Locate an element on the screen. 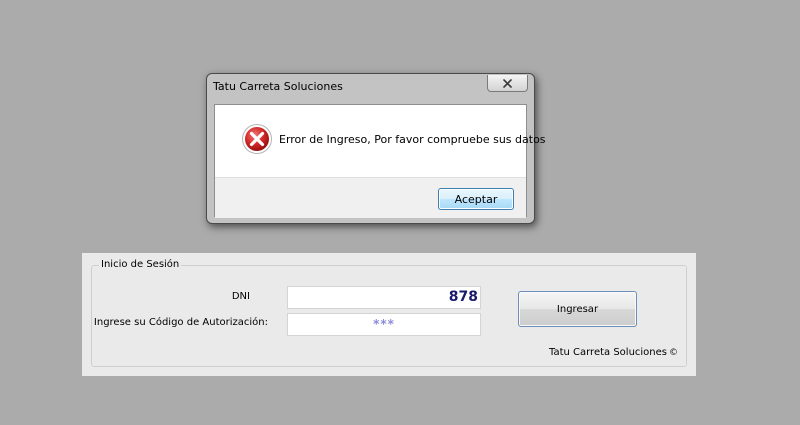 The height and width of the screenshot is (425, 800). close-icon is located at coordinates (507, 83).